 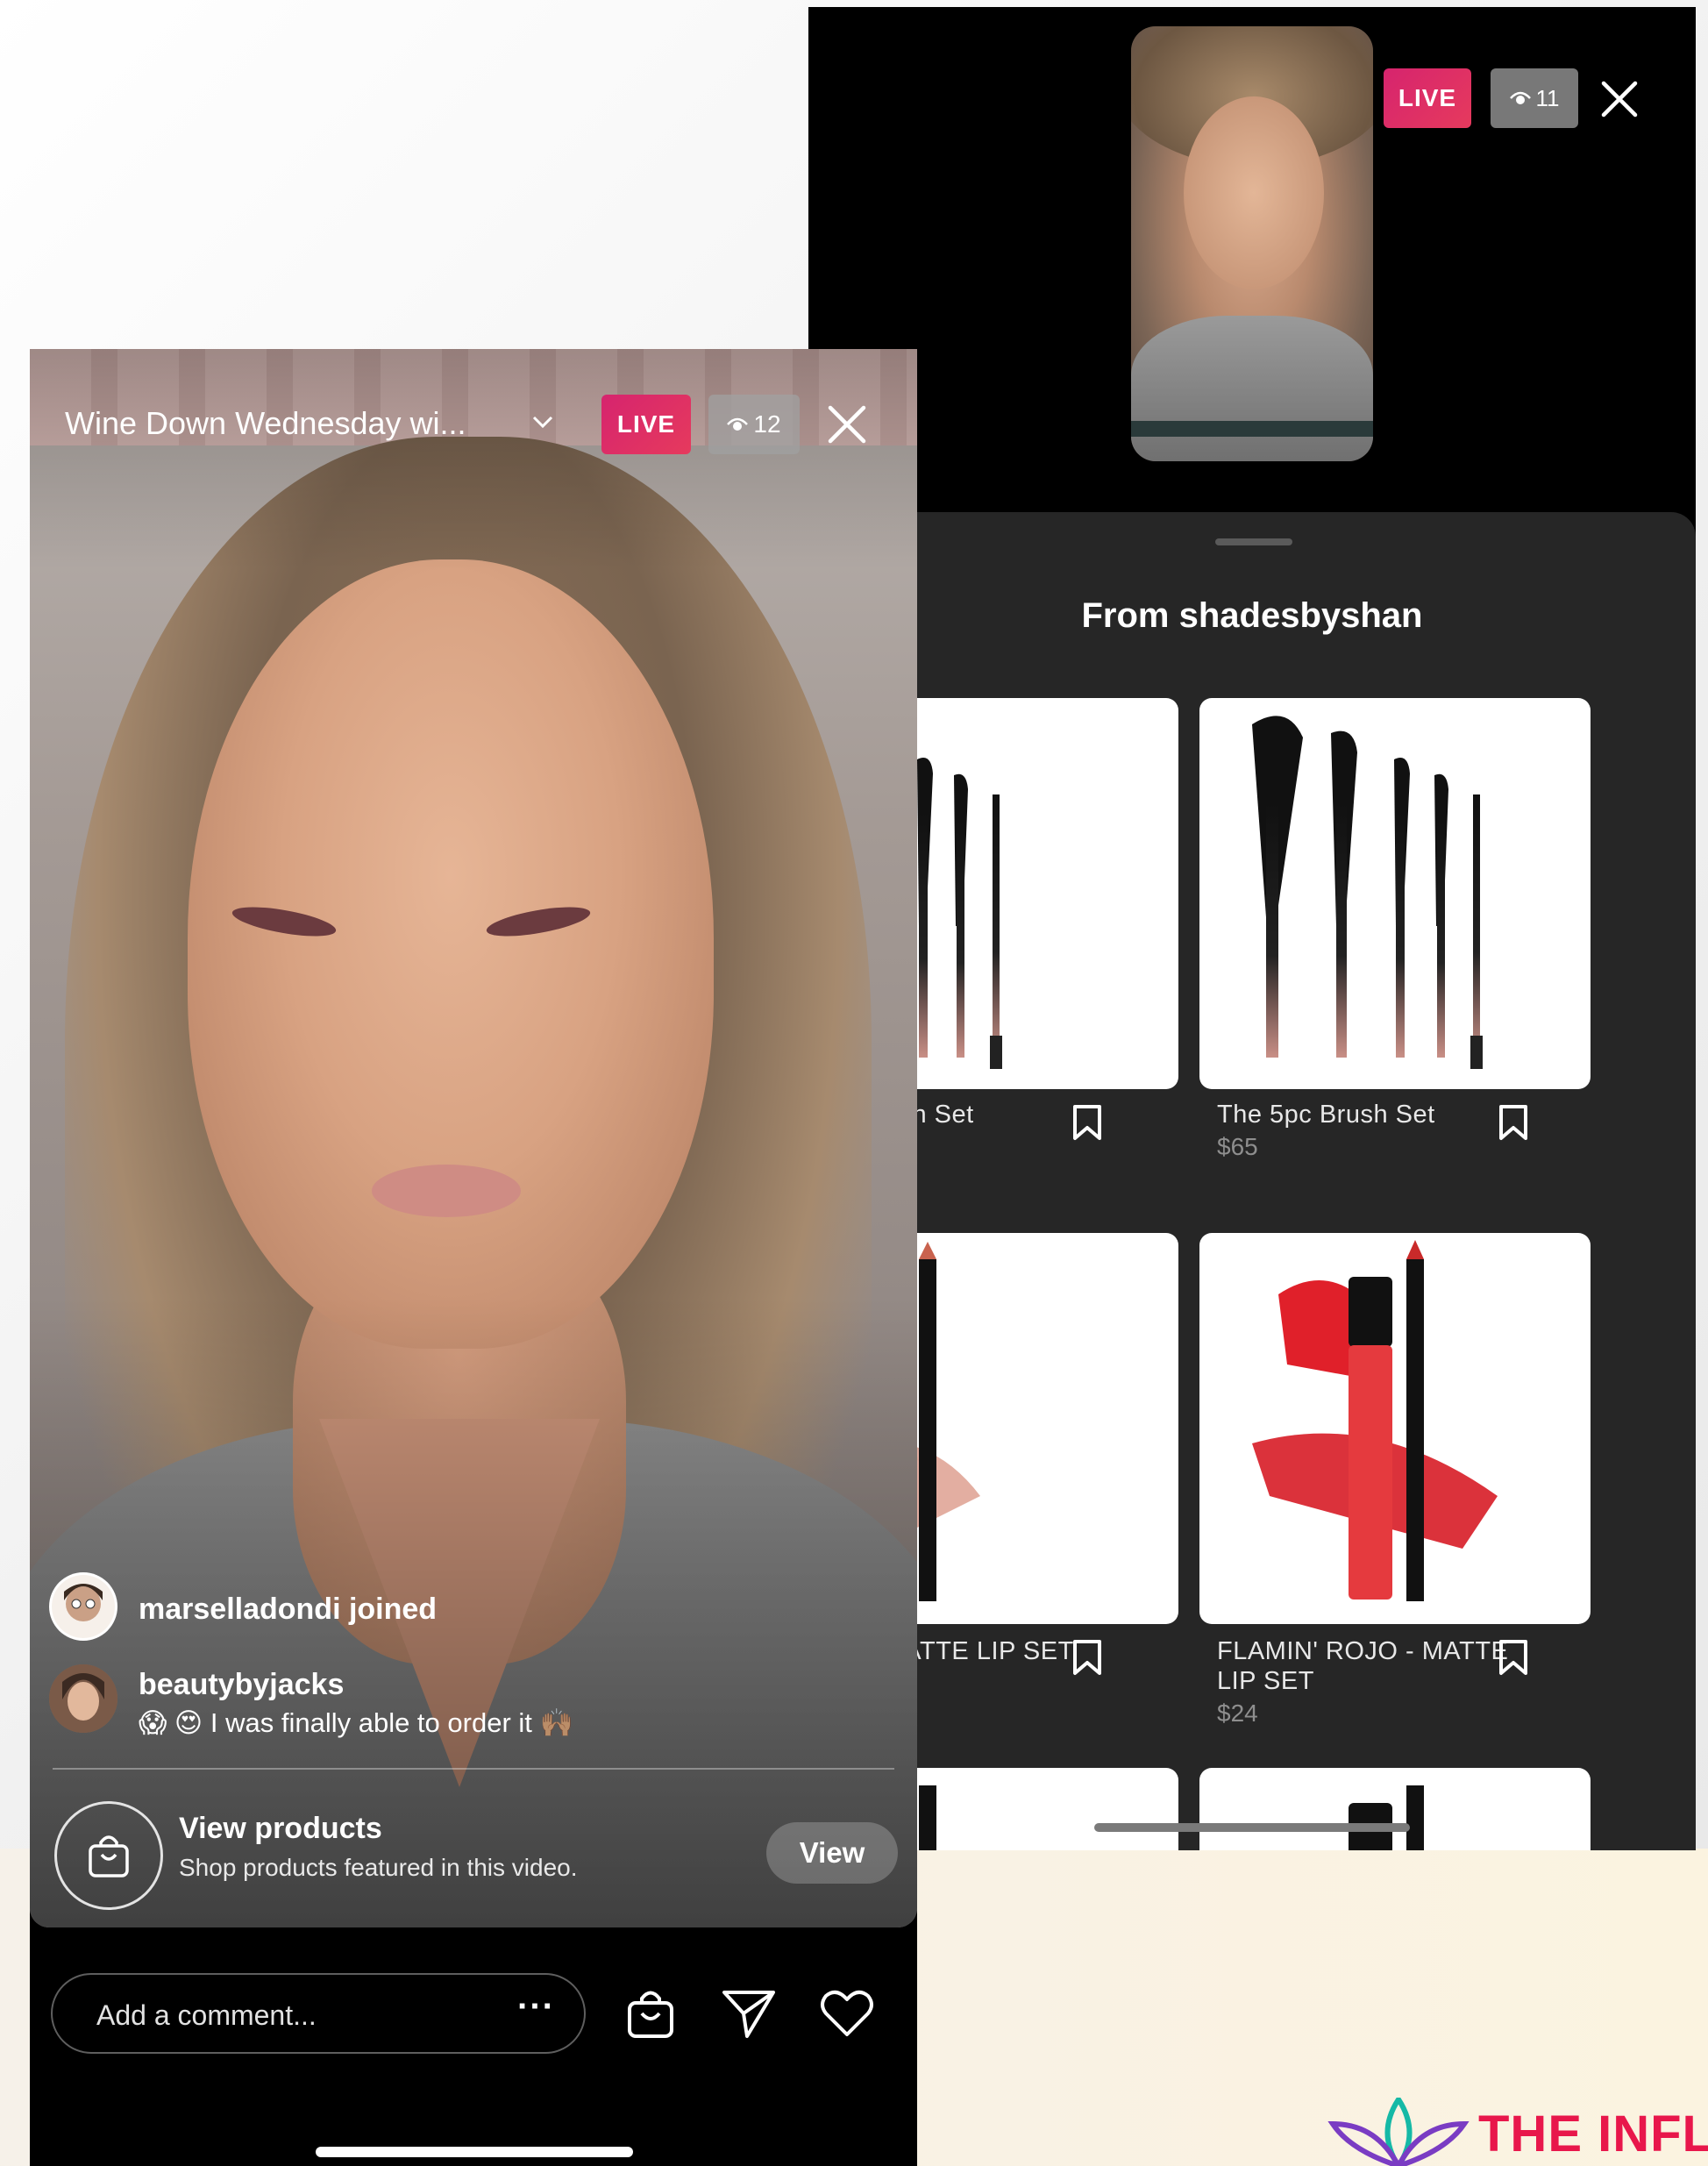 What do you see at coordinates (1363, 1651) in the screenshot?
I see `product-name-line1: FLAMIN' ROJO - MATTE` at bounding box center [1363, 1651].